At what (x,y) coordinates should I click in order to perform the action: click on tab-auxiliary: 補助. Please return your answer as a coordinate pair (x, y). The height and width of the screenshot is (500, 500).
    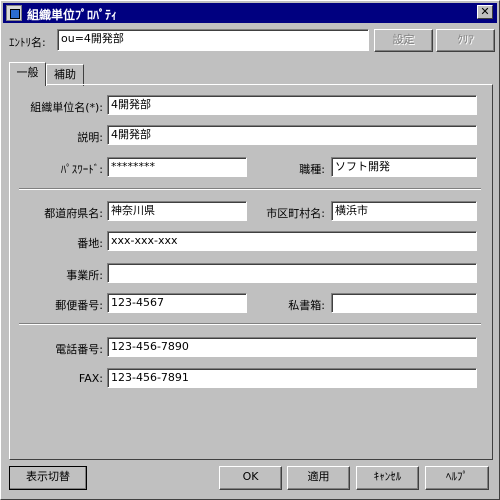
    Looking at the image, I should click on (65, 75).